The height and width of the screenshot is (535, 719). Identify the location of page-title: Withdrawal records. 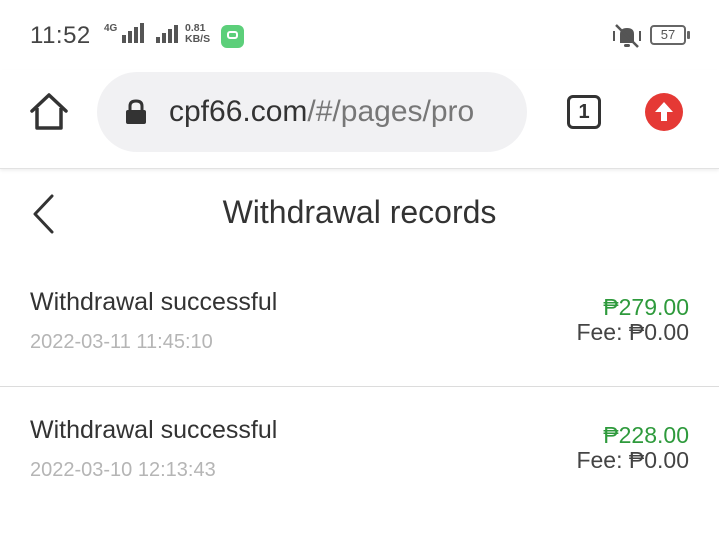
(359, 212).